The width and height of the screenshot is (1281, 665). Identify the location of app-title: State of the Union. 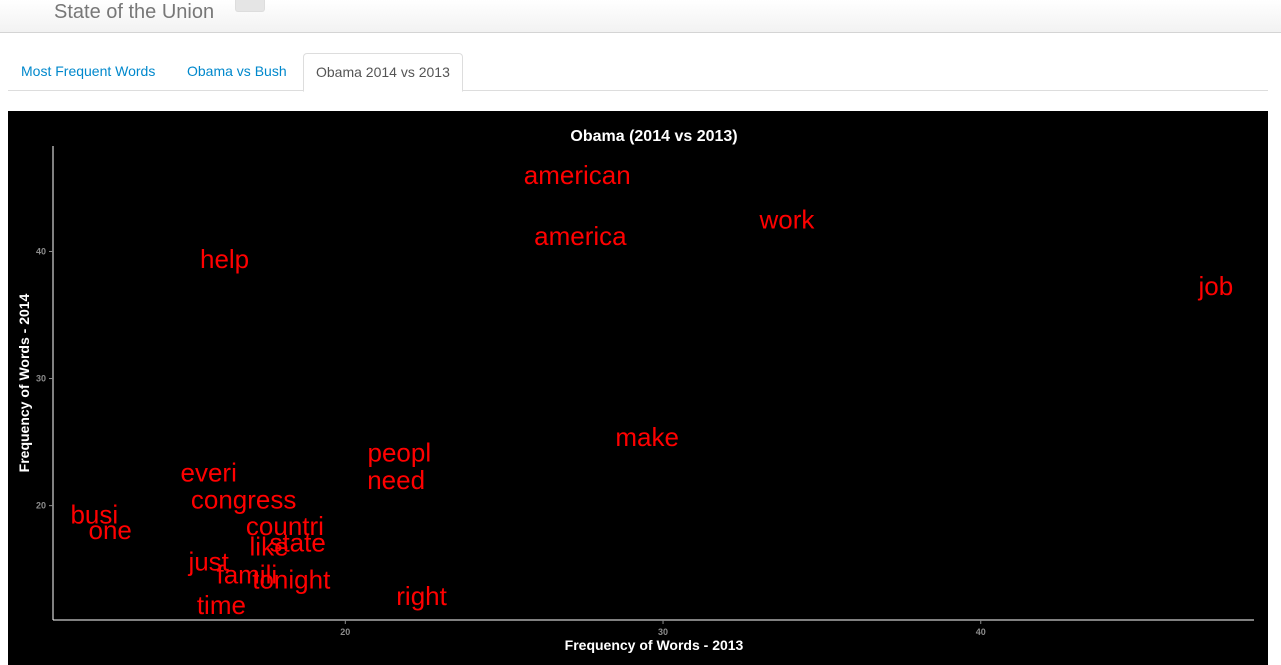
(134, 12).